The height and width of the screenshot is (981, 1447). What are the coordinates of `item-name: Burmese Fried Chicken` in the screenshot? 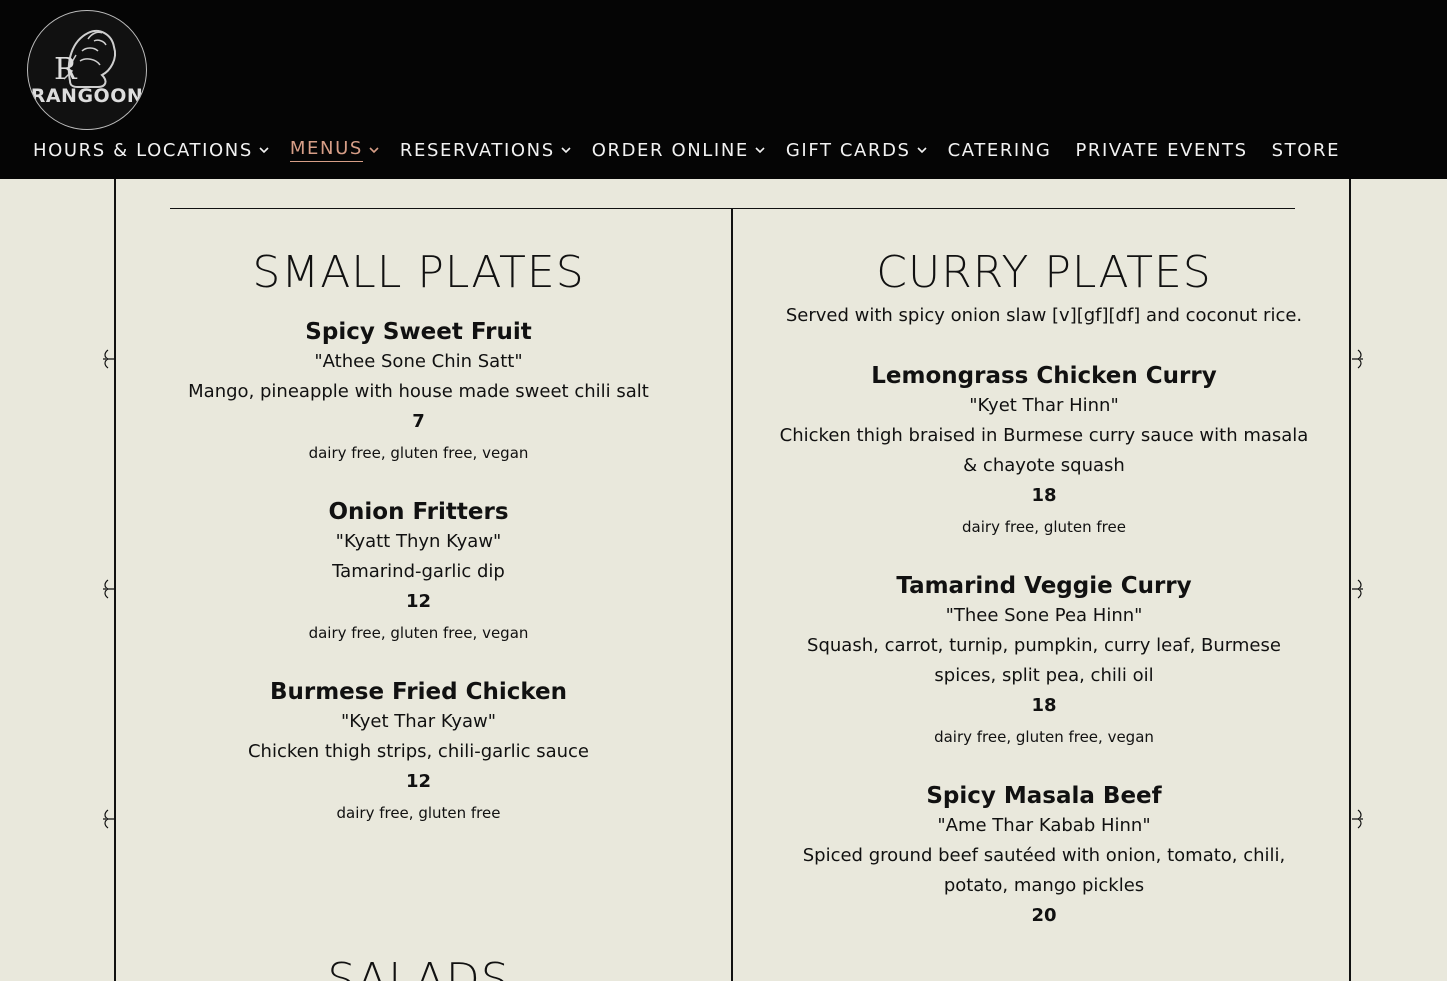 It's located at (418, 692).